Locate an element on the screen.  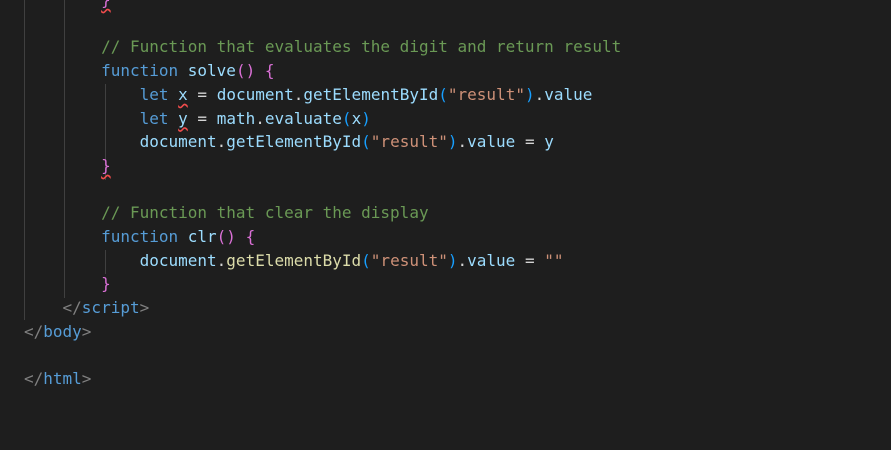
code-line: function solve() { is located at coordinates (149, 71).